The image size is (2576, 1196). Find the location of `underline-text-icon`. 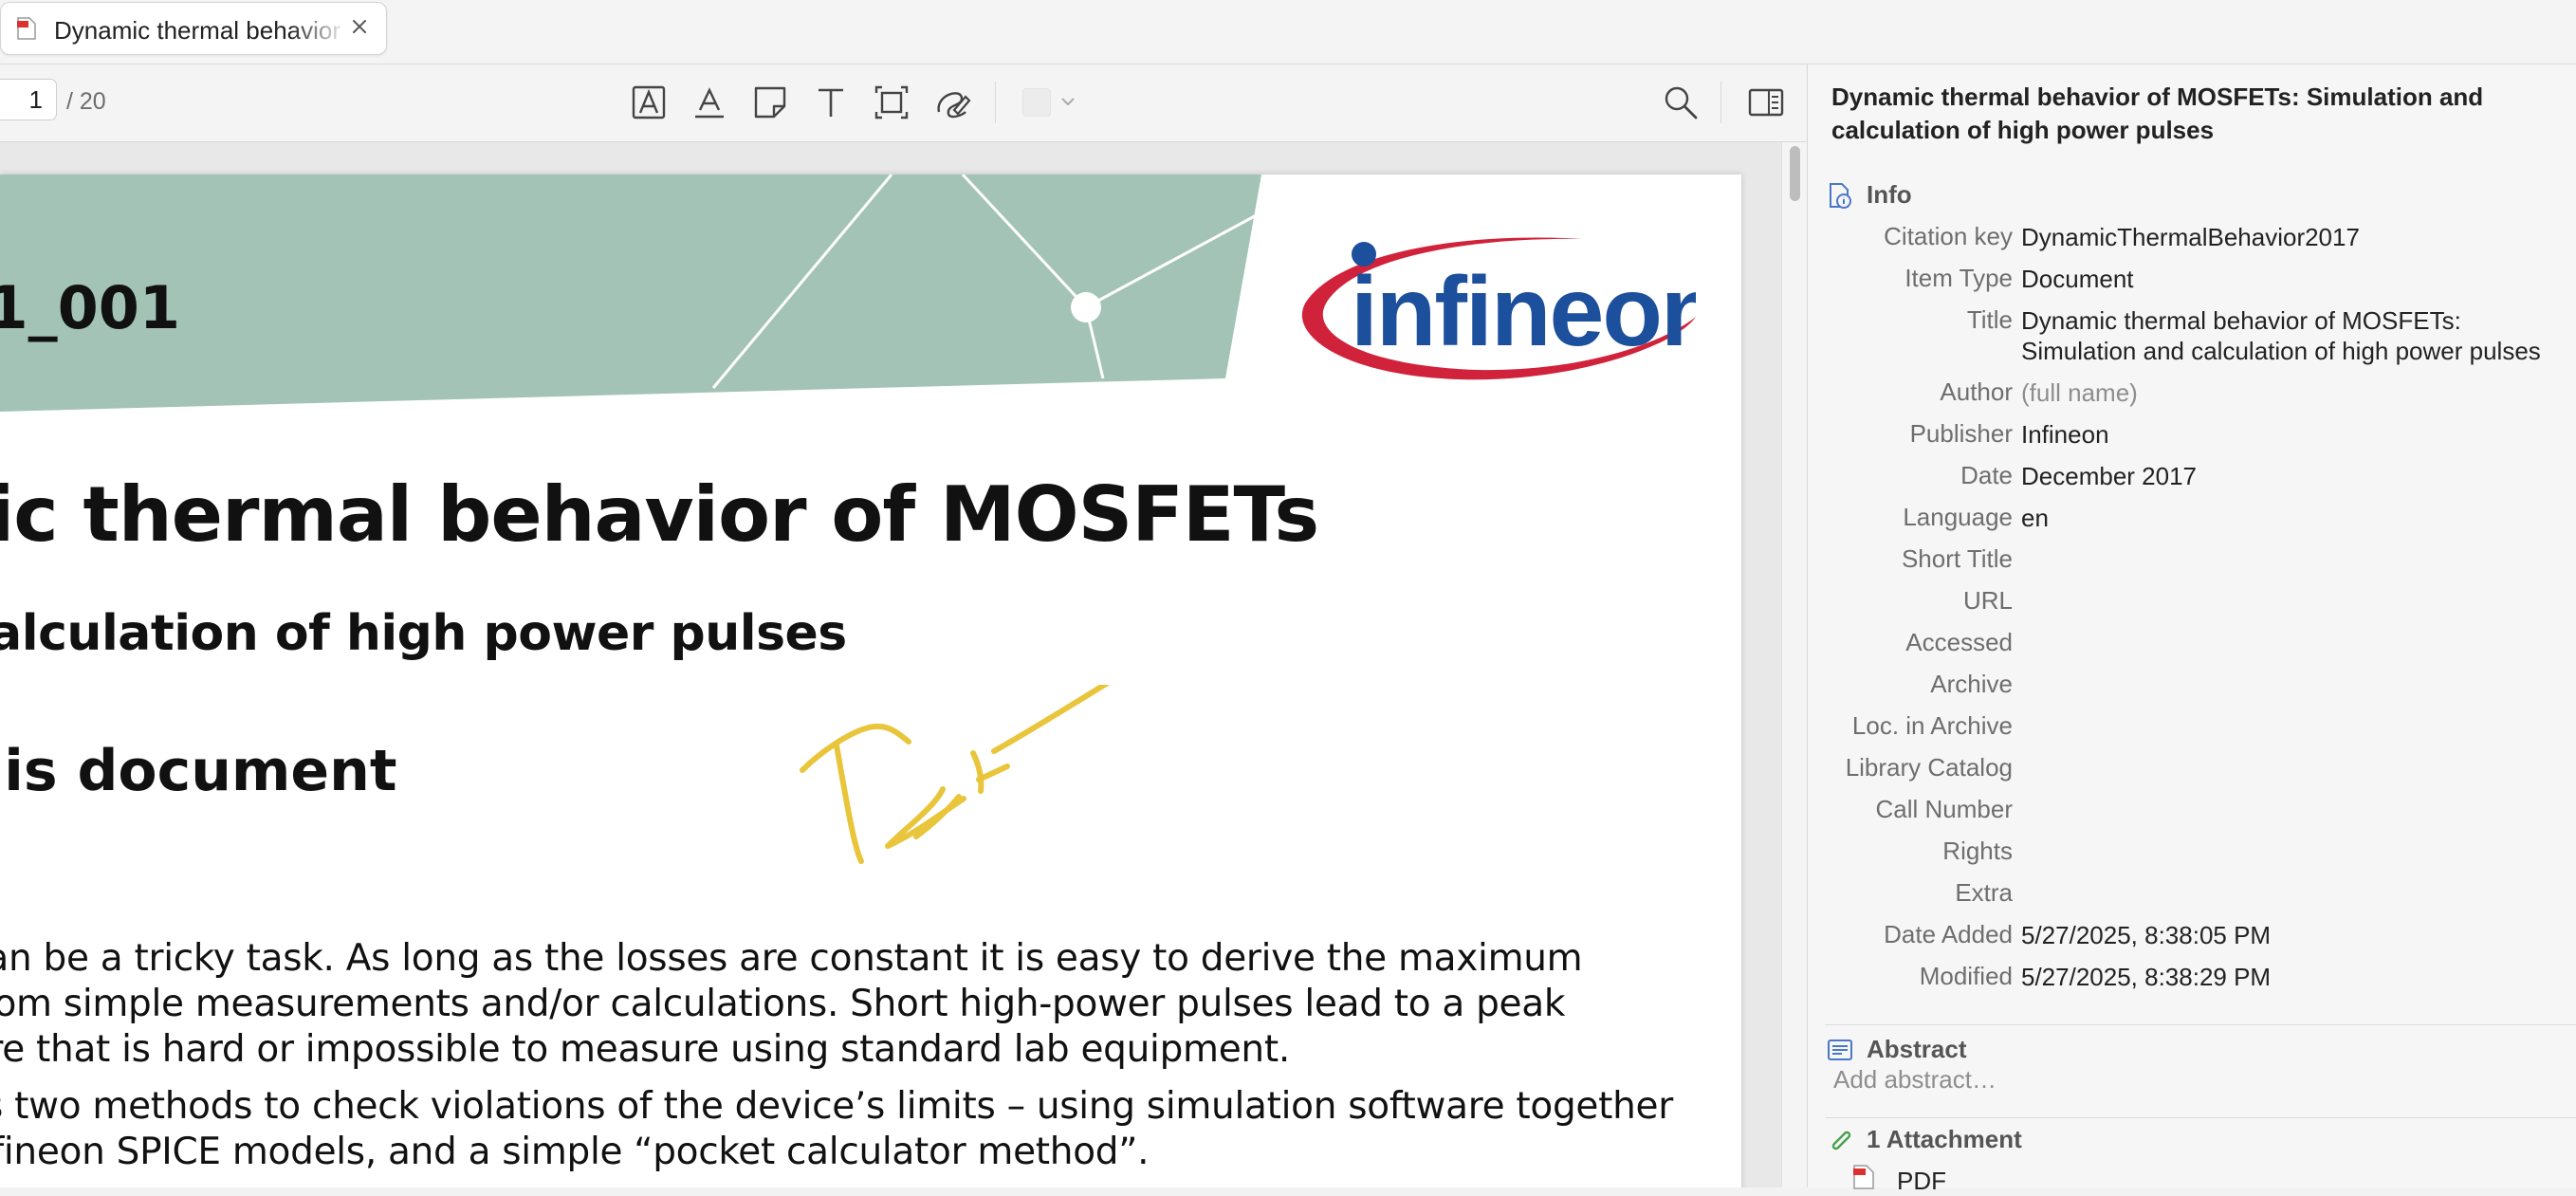

underline-text-icon is located at coordinates (709, 102).